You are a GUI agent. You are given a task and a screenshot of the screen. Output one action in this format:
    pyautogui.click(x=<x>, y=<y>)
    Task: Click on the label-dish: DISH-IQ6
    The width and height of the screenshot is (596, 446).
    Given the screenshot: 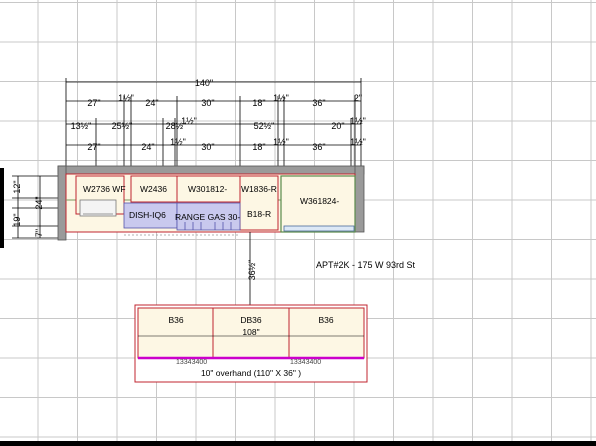 What is the action you would take?
    pyautogui.click(x=147, y=215)
    